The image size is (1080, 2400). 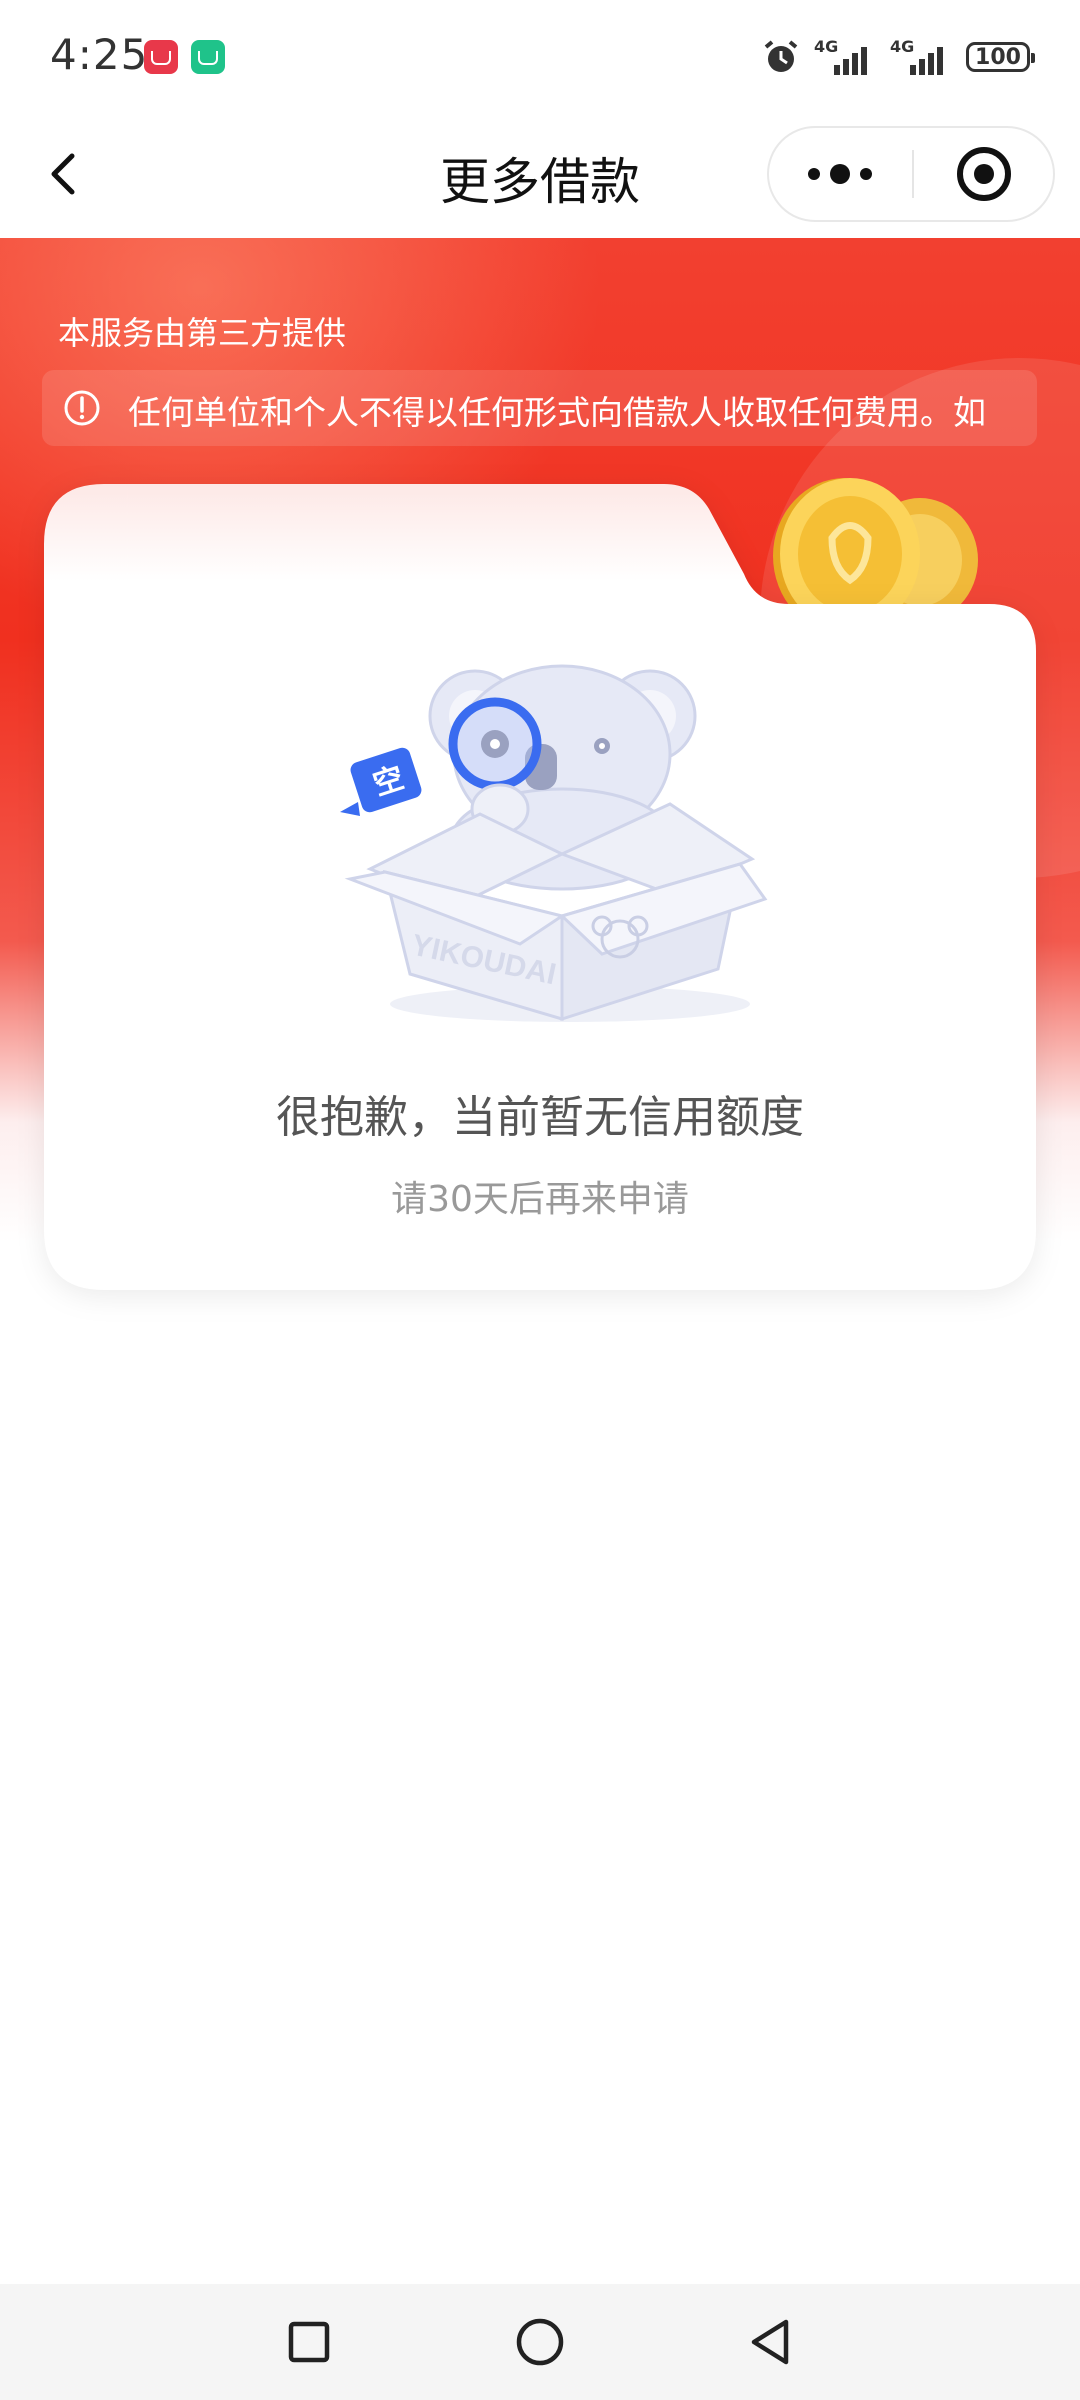 What do you see at coordinates (983, 174) in the screenshot?
I see `close-target-icon` at bounding box center [983, 174].